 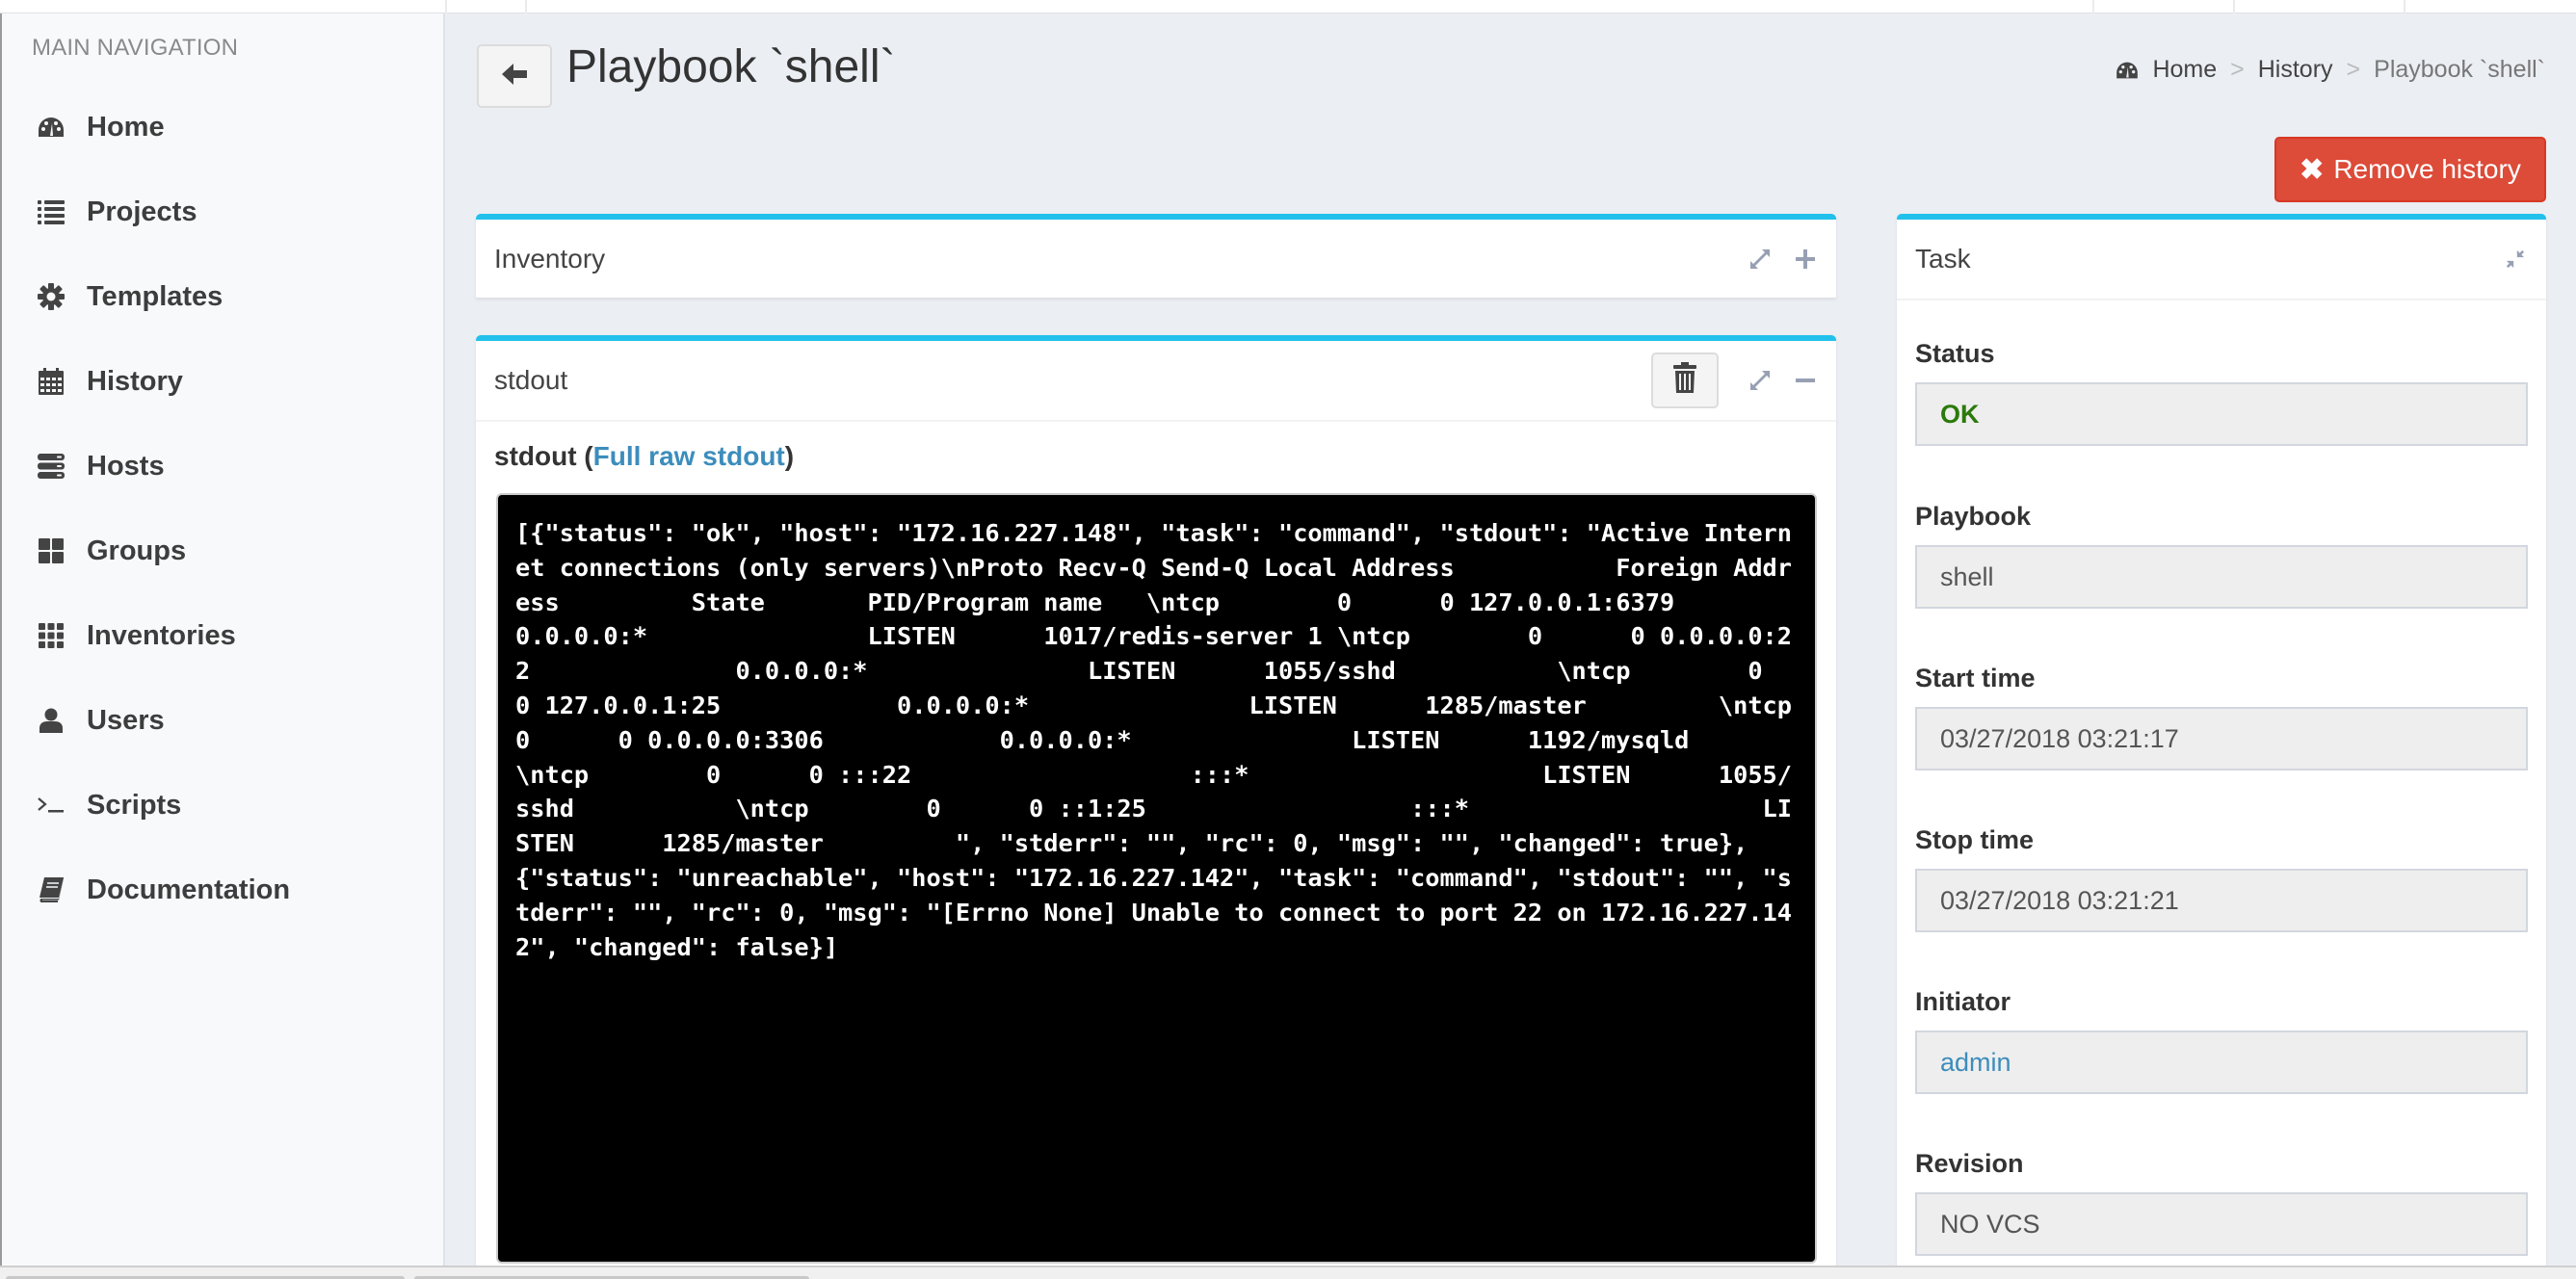 What do you see at coordinates (230, 127) in the screenshot?
I see `sidebar-item-home: Home` at bounding box center [230, 127].